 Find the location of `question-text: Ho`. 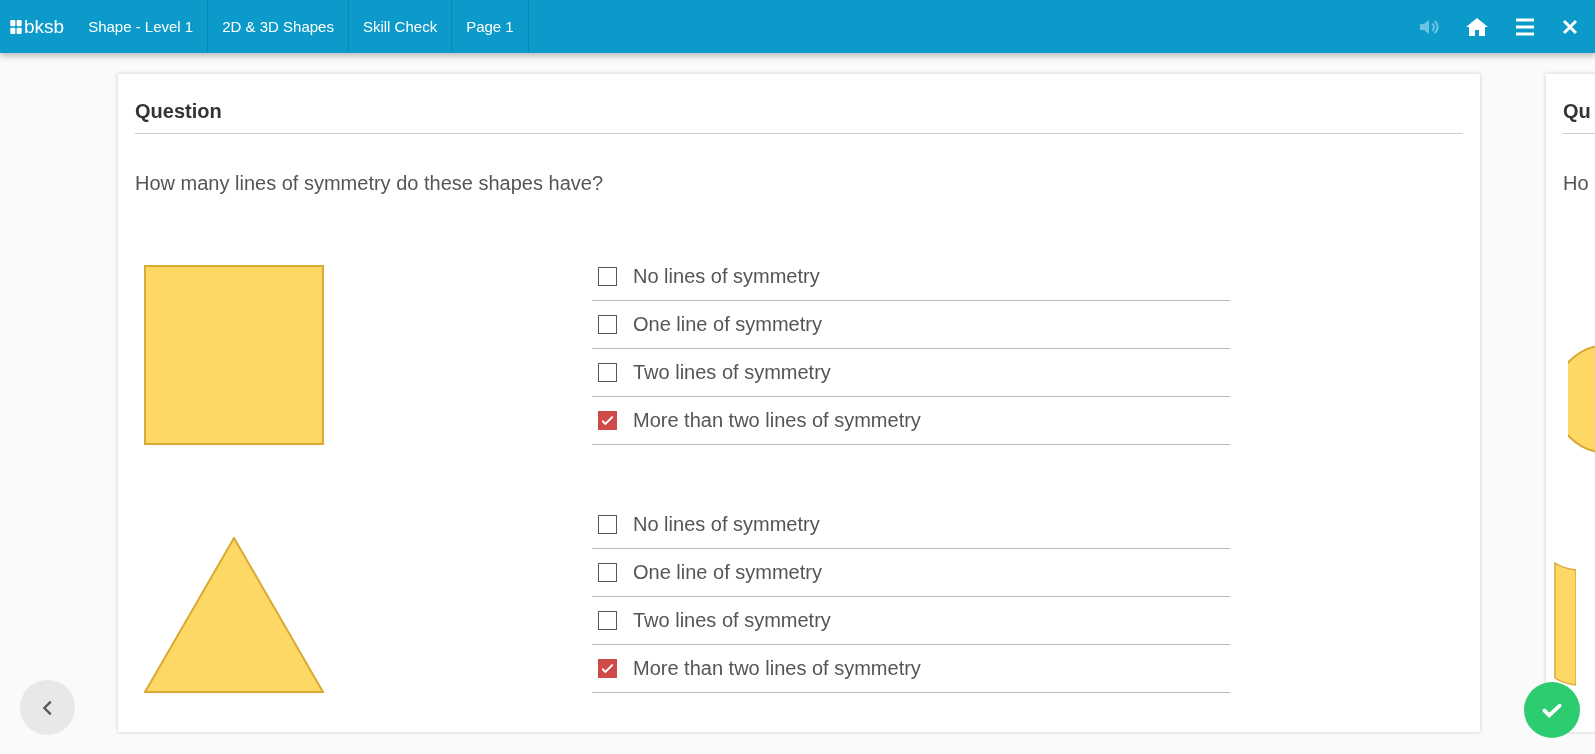

question-text: Ho is located at coordinates (1576, 183).